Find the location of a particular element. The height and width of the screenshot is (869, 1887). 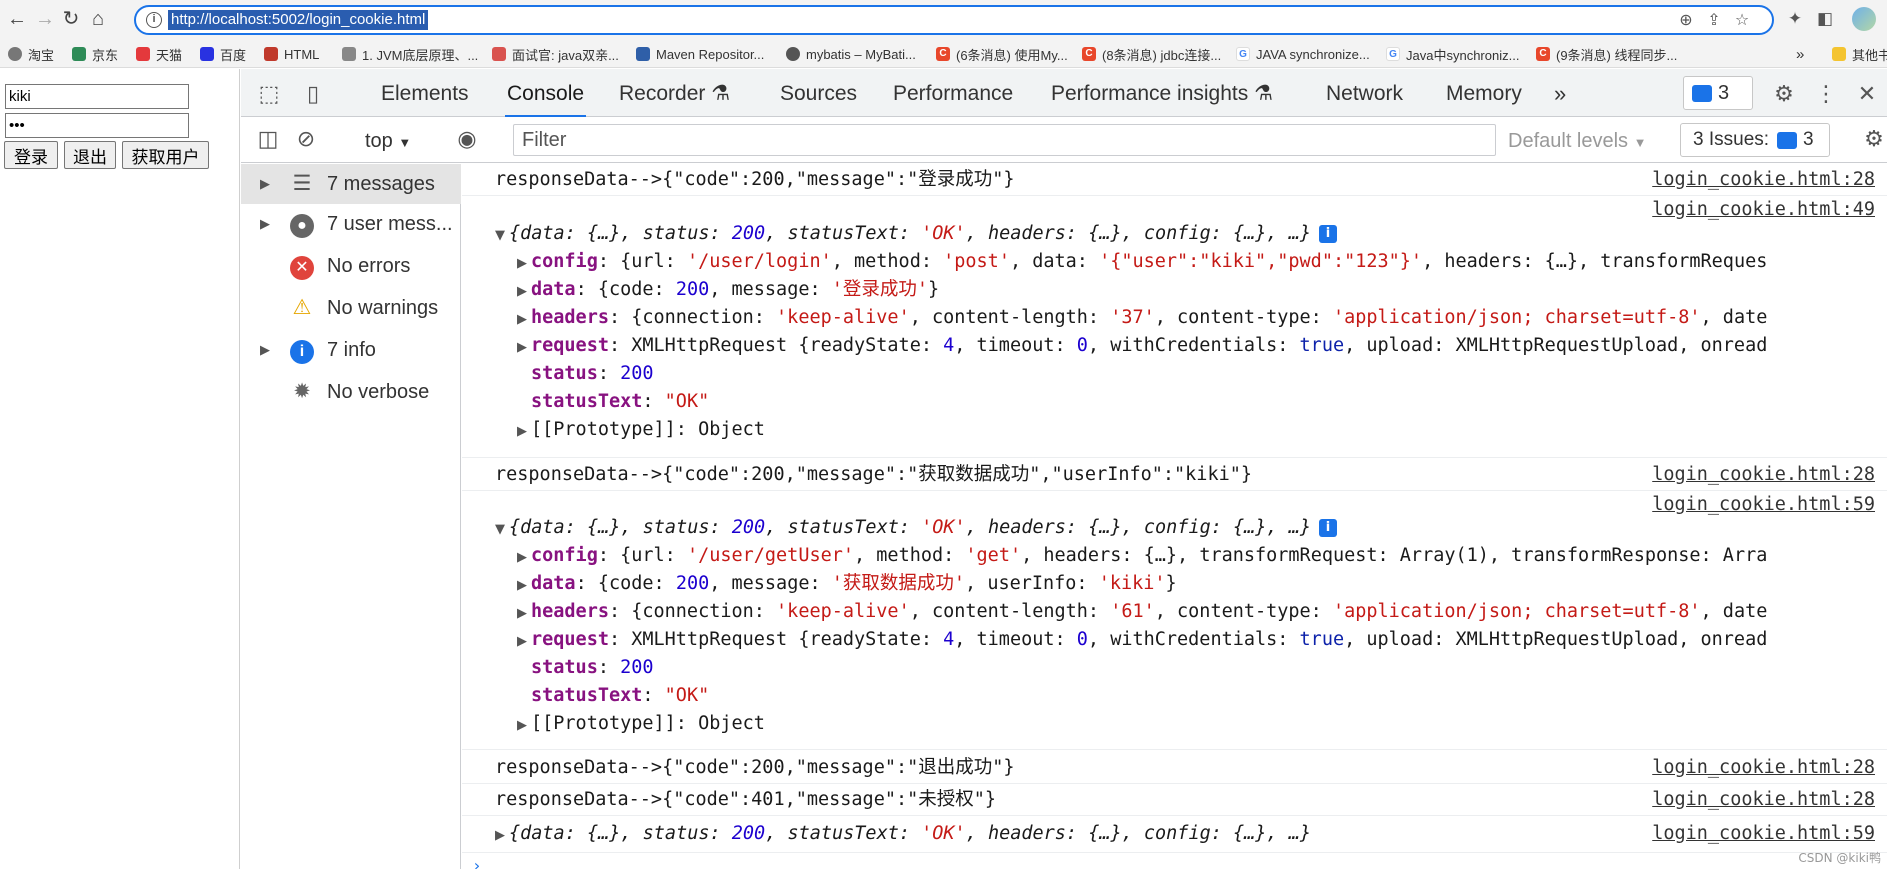

sidebar-toggle-icon: ◫ is located at coordinates (268, 139).